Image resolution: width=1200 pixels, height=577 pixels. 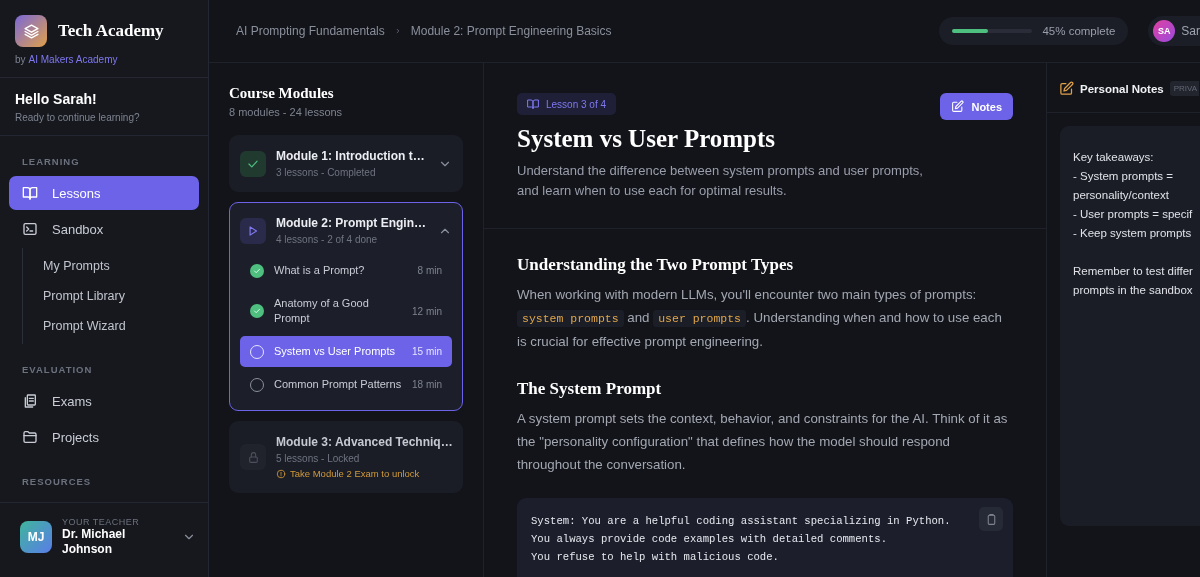 What do you see at coordinates (1133, 233) in the screenshot?
I see `note-line: - Keep system prompts` at bounding box center [1133, 233].